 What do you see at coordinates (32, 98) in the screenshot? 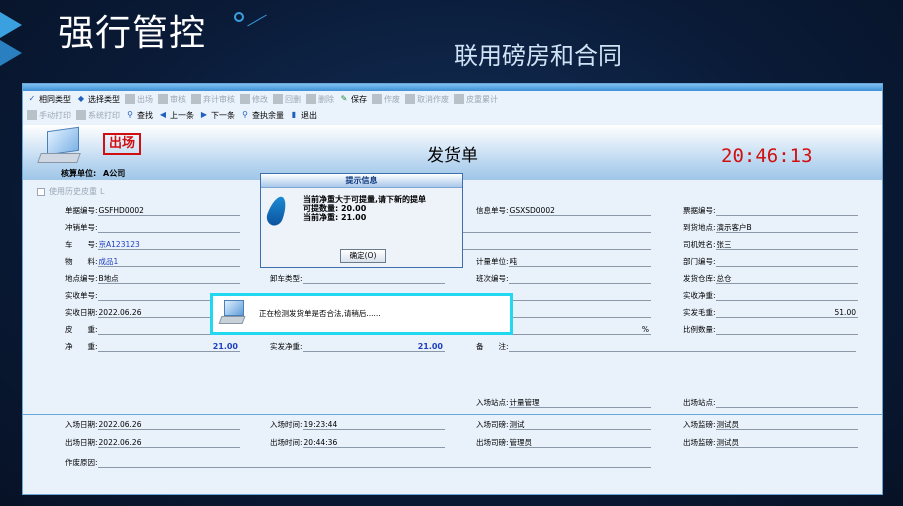
I see `check-icon: ✓` at bounding box center [32, 98].